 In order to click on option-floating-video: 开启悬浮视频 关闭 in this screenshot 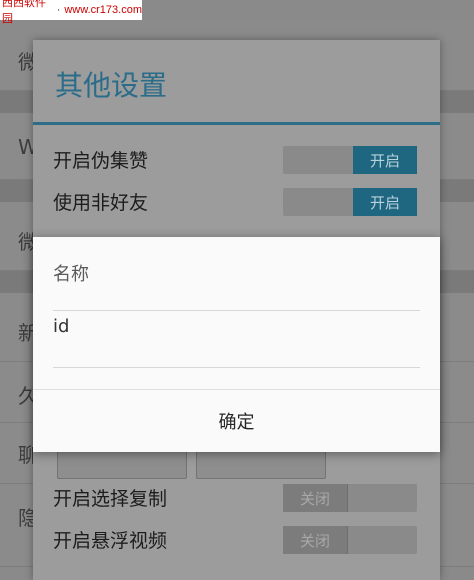, I will do `click(237, 540)`.